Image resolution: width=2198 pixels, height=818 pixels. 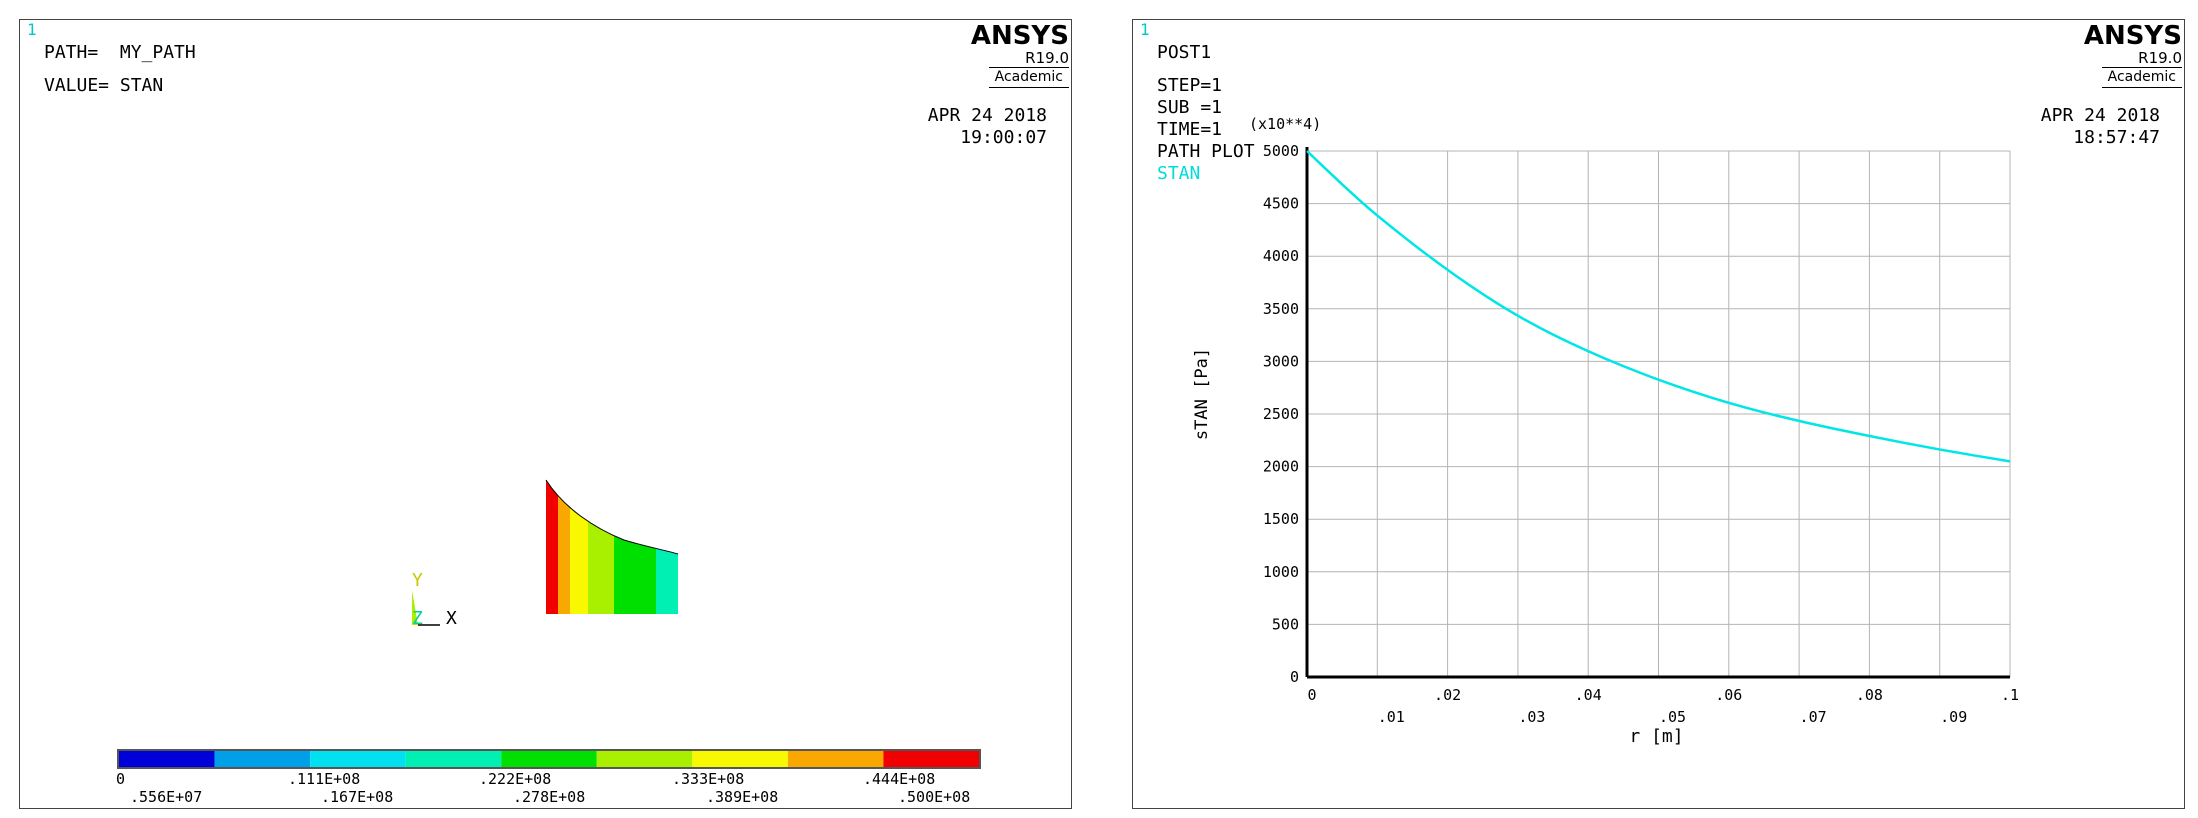 I want to click on window-number: 1, so click(x=32, y=29).